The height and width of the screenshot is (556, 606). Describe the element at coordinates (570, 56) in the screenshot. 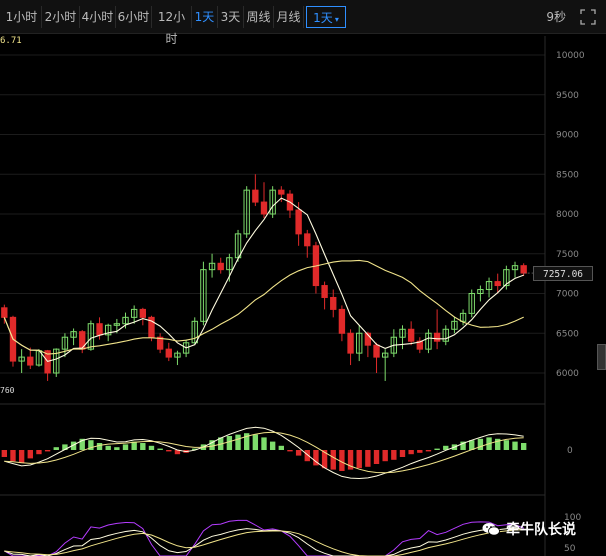

I see `price-tick-label: 10000` at that location.